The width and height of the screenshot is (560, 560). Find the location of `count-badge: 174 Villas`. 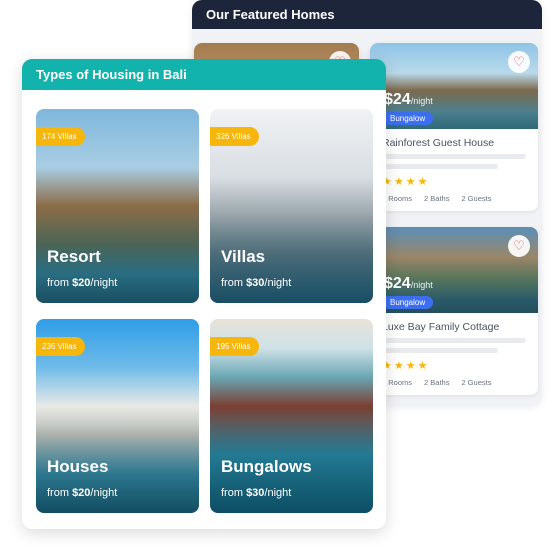

count-badge: 174 Villas is located at coordinates (60, 136).